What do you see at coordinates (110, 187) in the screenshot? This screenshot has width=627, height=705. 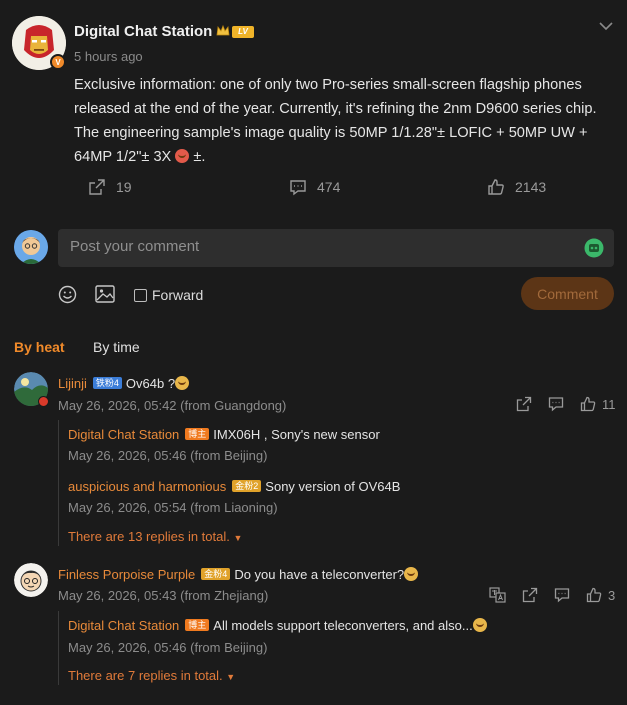 I see `repost-button: 19` at bounding box center [110, 187].